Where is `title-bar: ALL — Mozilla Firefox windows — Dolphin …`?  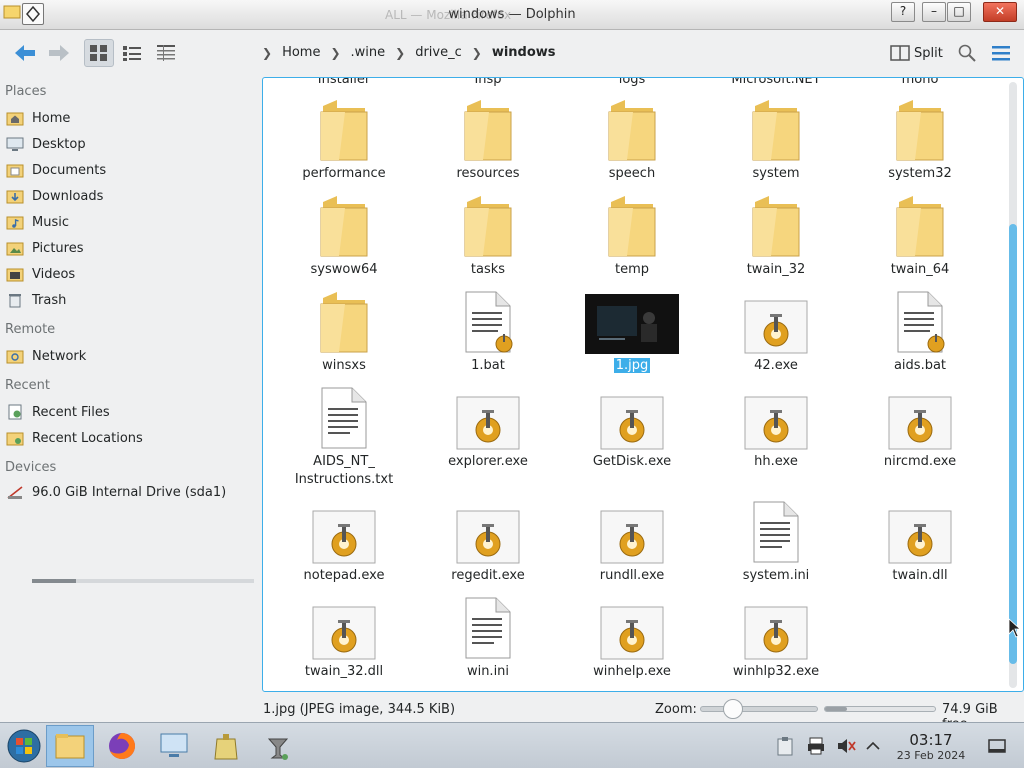
title-bar: ALL — Mozilla Firefox windows — Dolphin … is located at coordinates (512, 15).